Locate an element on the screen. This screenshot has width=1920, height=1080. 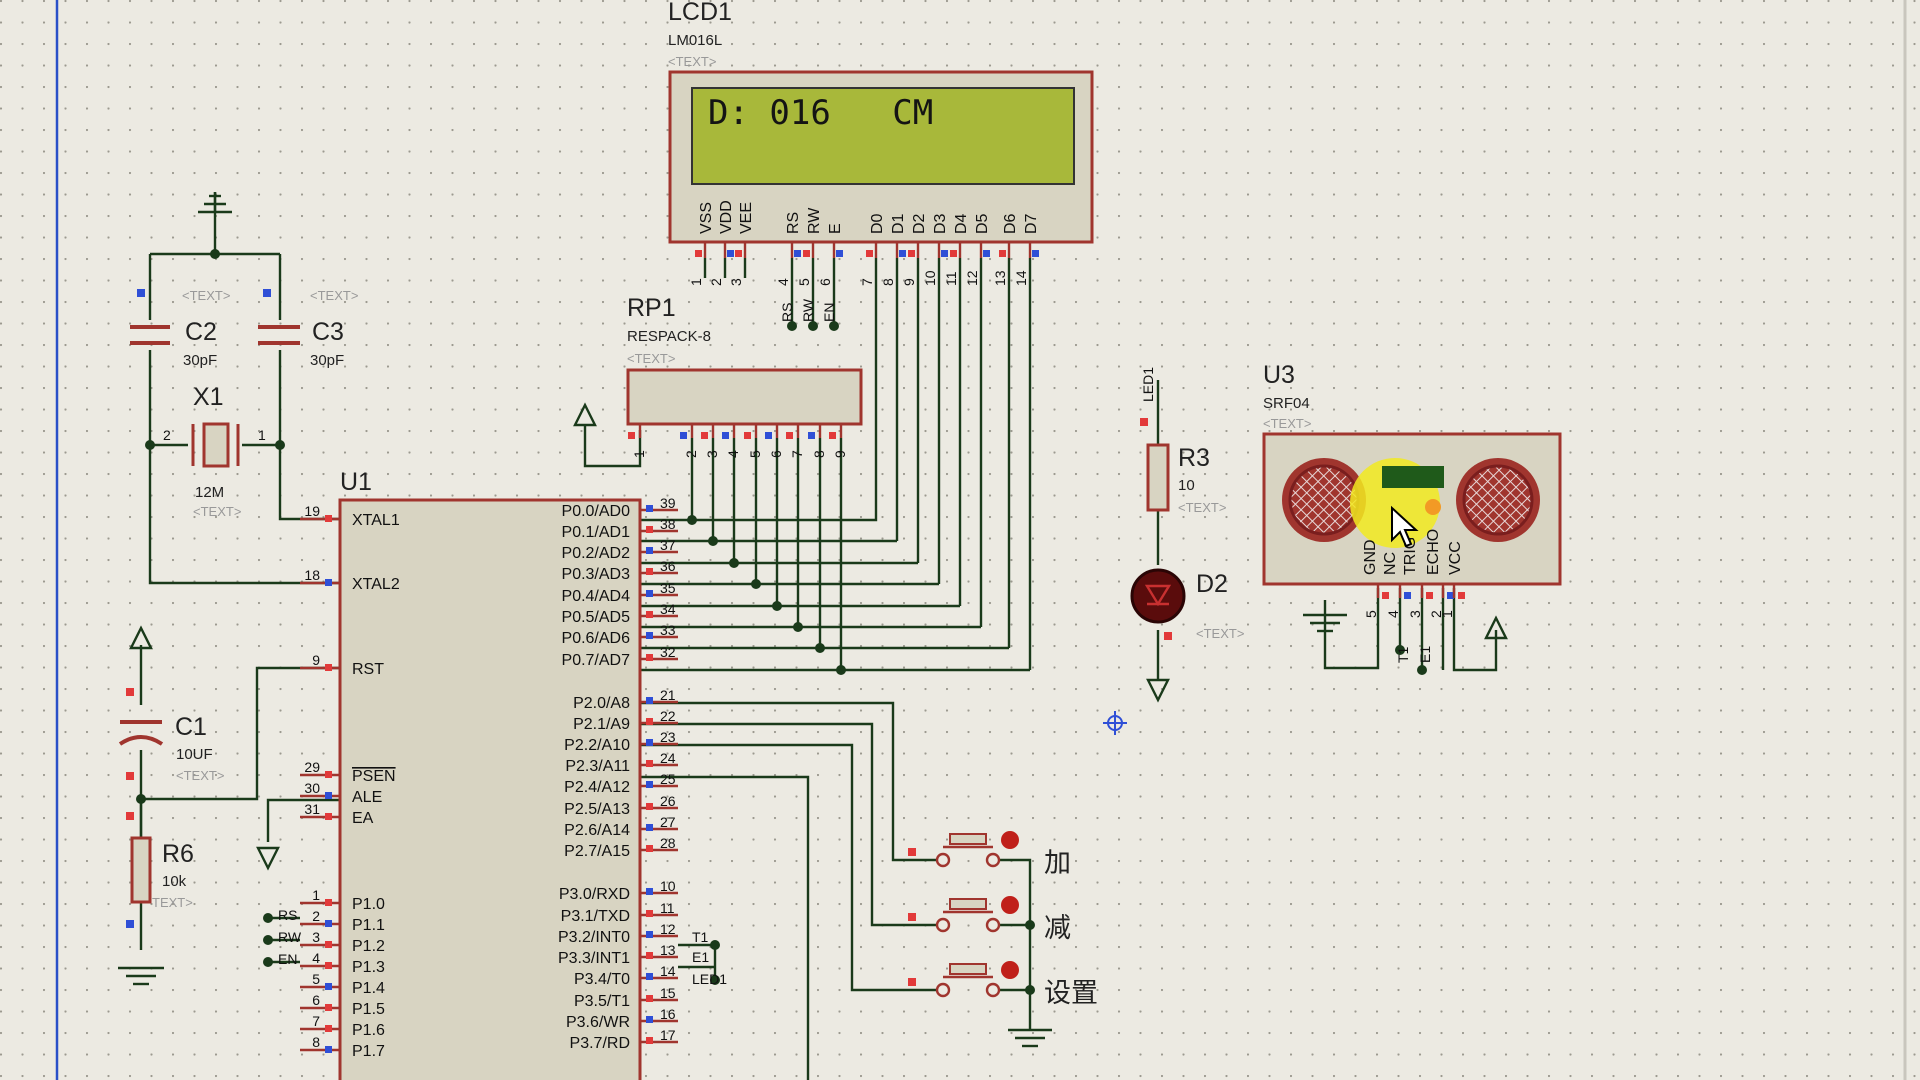
c3-ref: C3 is located at coordinates (328, 332).